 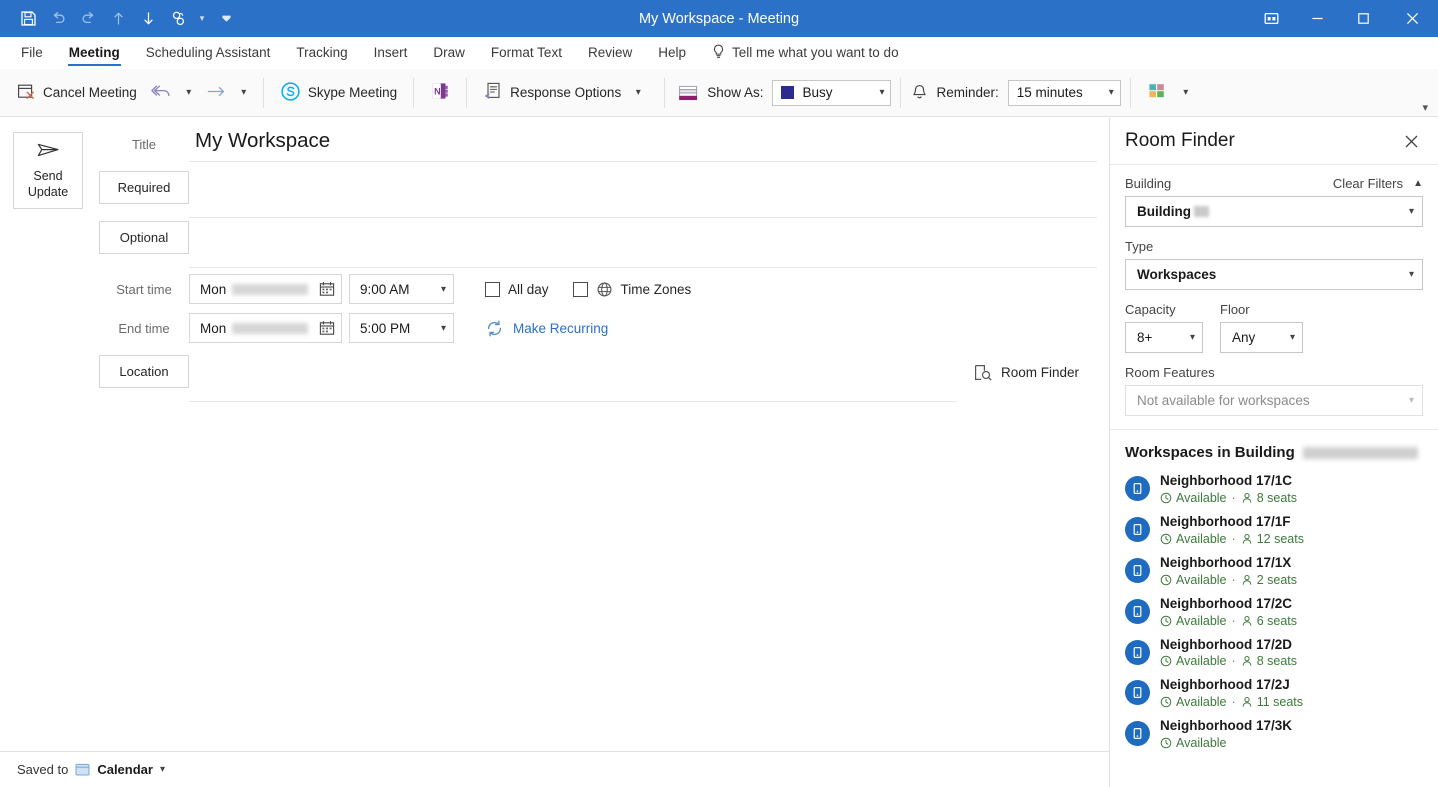 What do you see at coordinates (401, 289) in the screenshot?
I see `start-time-input: 9:00 AM ▾` at bounding box center [401, 289].